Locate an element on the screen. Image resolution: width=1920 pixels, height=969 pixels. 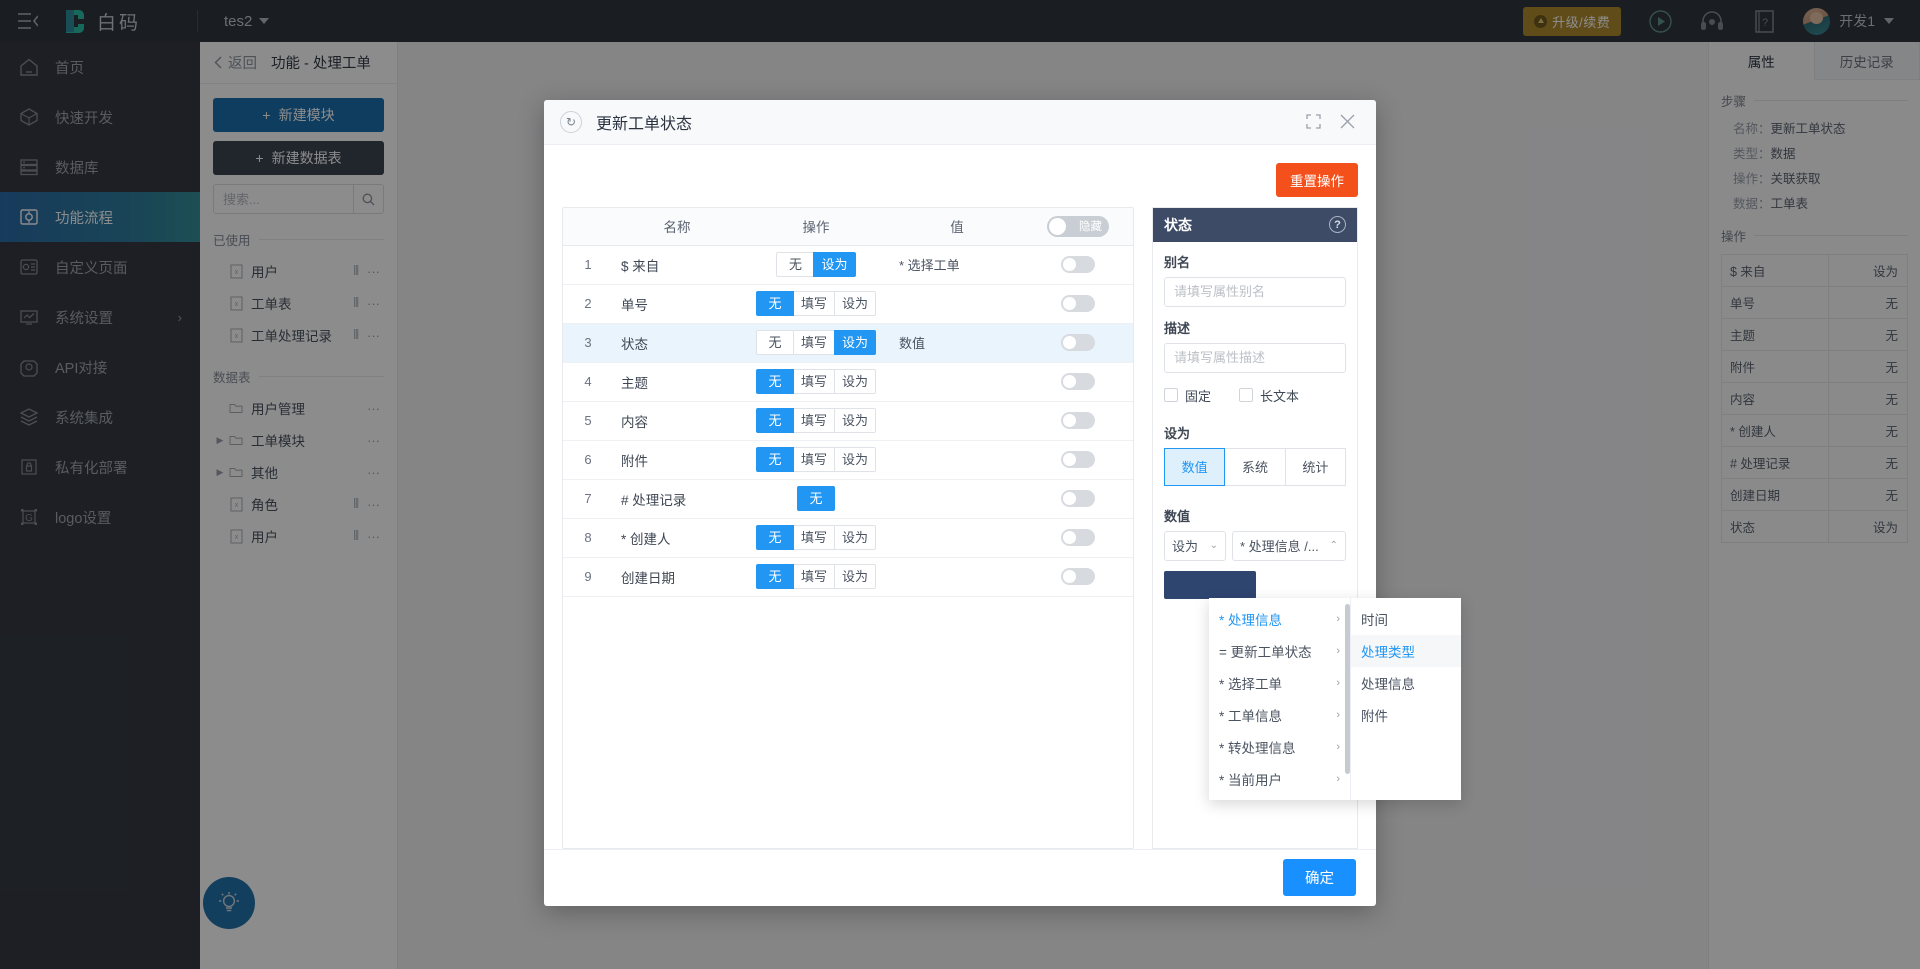
cascader-item: * 当前用户 › is located at coordinates (1279, 779).